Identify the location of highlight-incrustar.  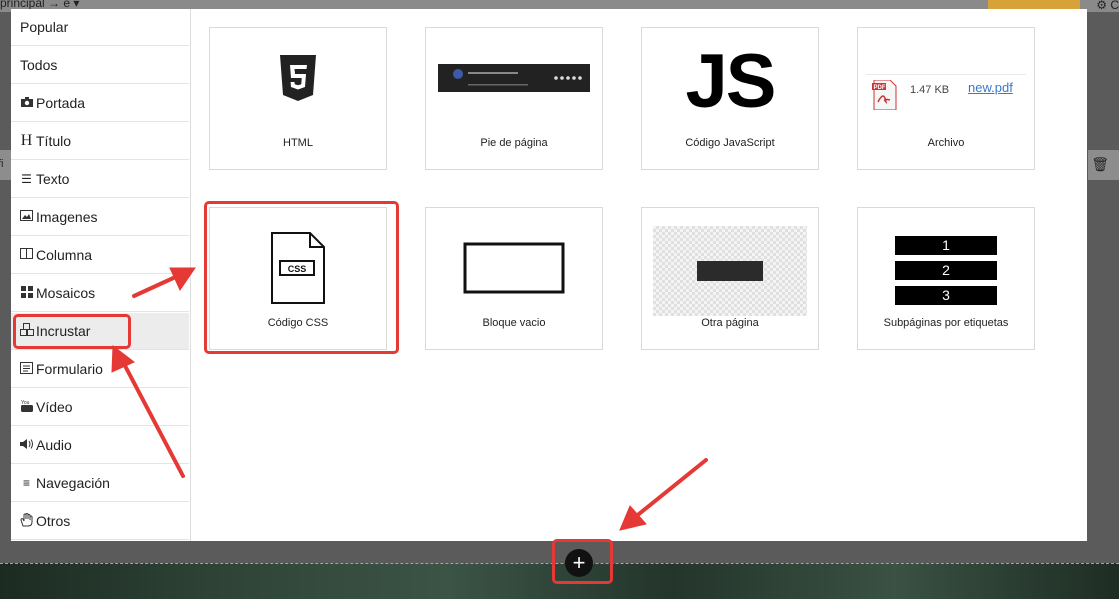
(72, 331).